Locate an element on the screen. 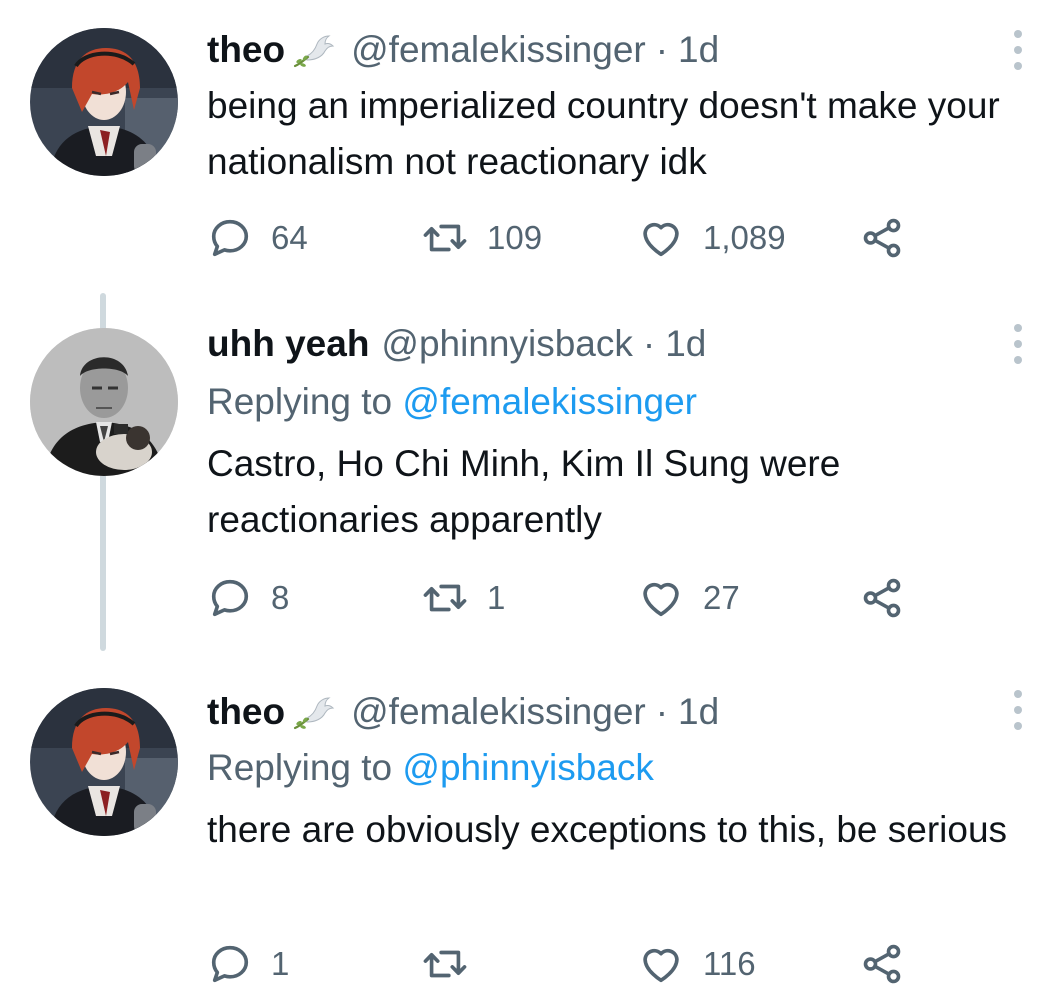  mention-link: @femalekissinger is located at coordinates (549, 401).